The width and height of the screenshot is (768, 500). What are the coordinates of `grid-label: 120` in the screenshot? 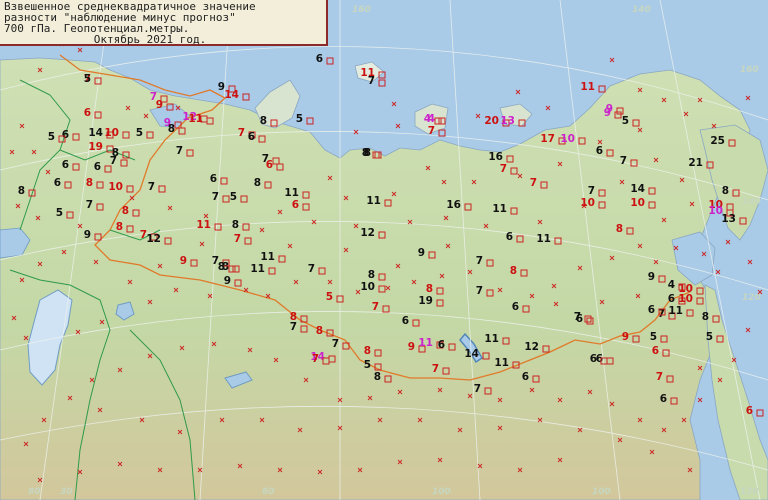 It's located at (751, 298).